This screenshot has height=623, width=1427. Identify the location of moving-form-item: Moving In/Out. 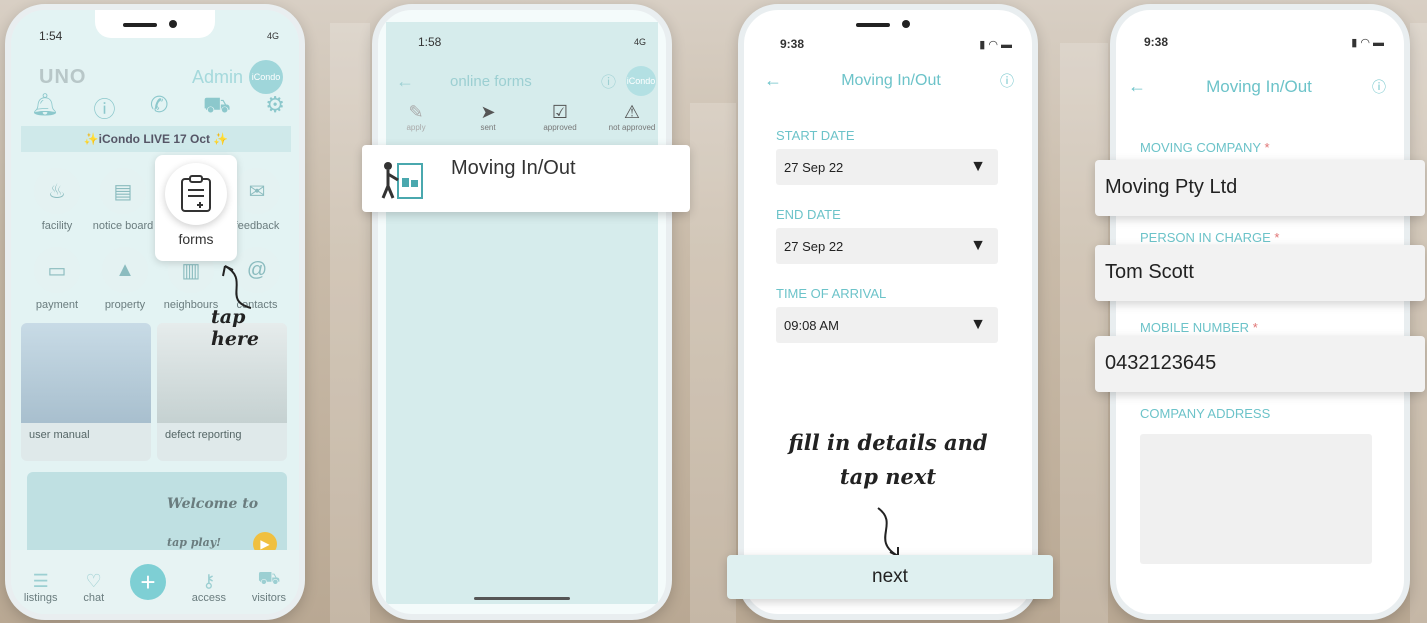
(526, 178).